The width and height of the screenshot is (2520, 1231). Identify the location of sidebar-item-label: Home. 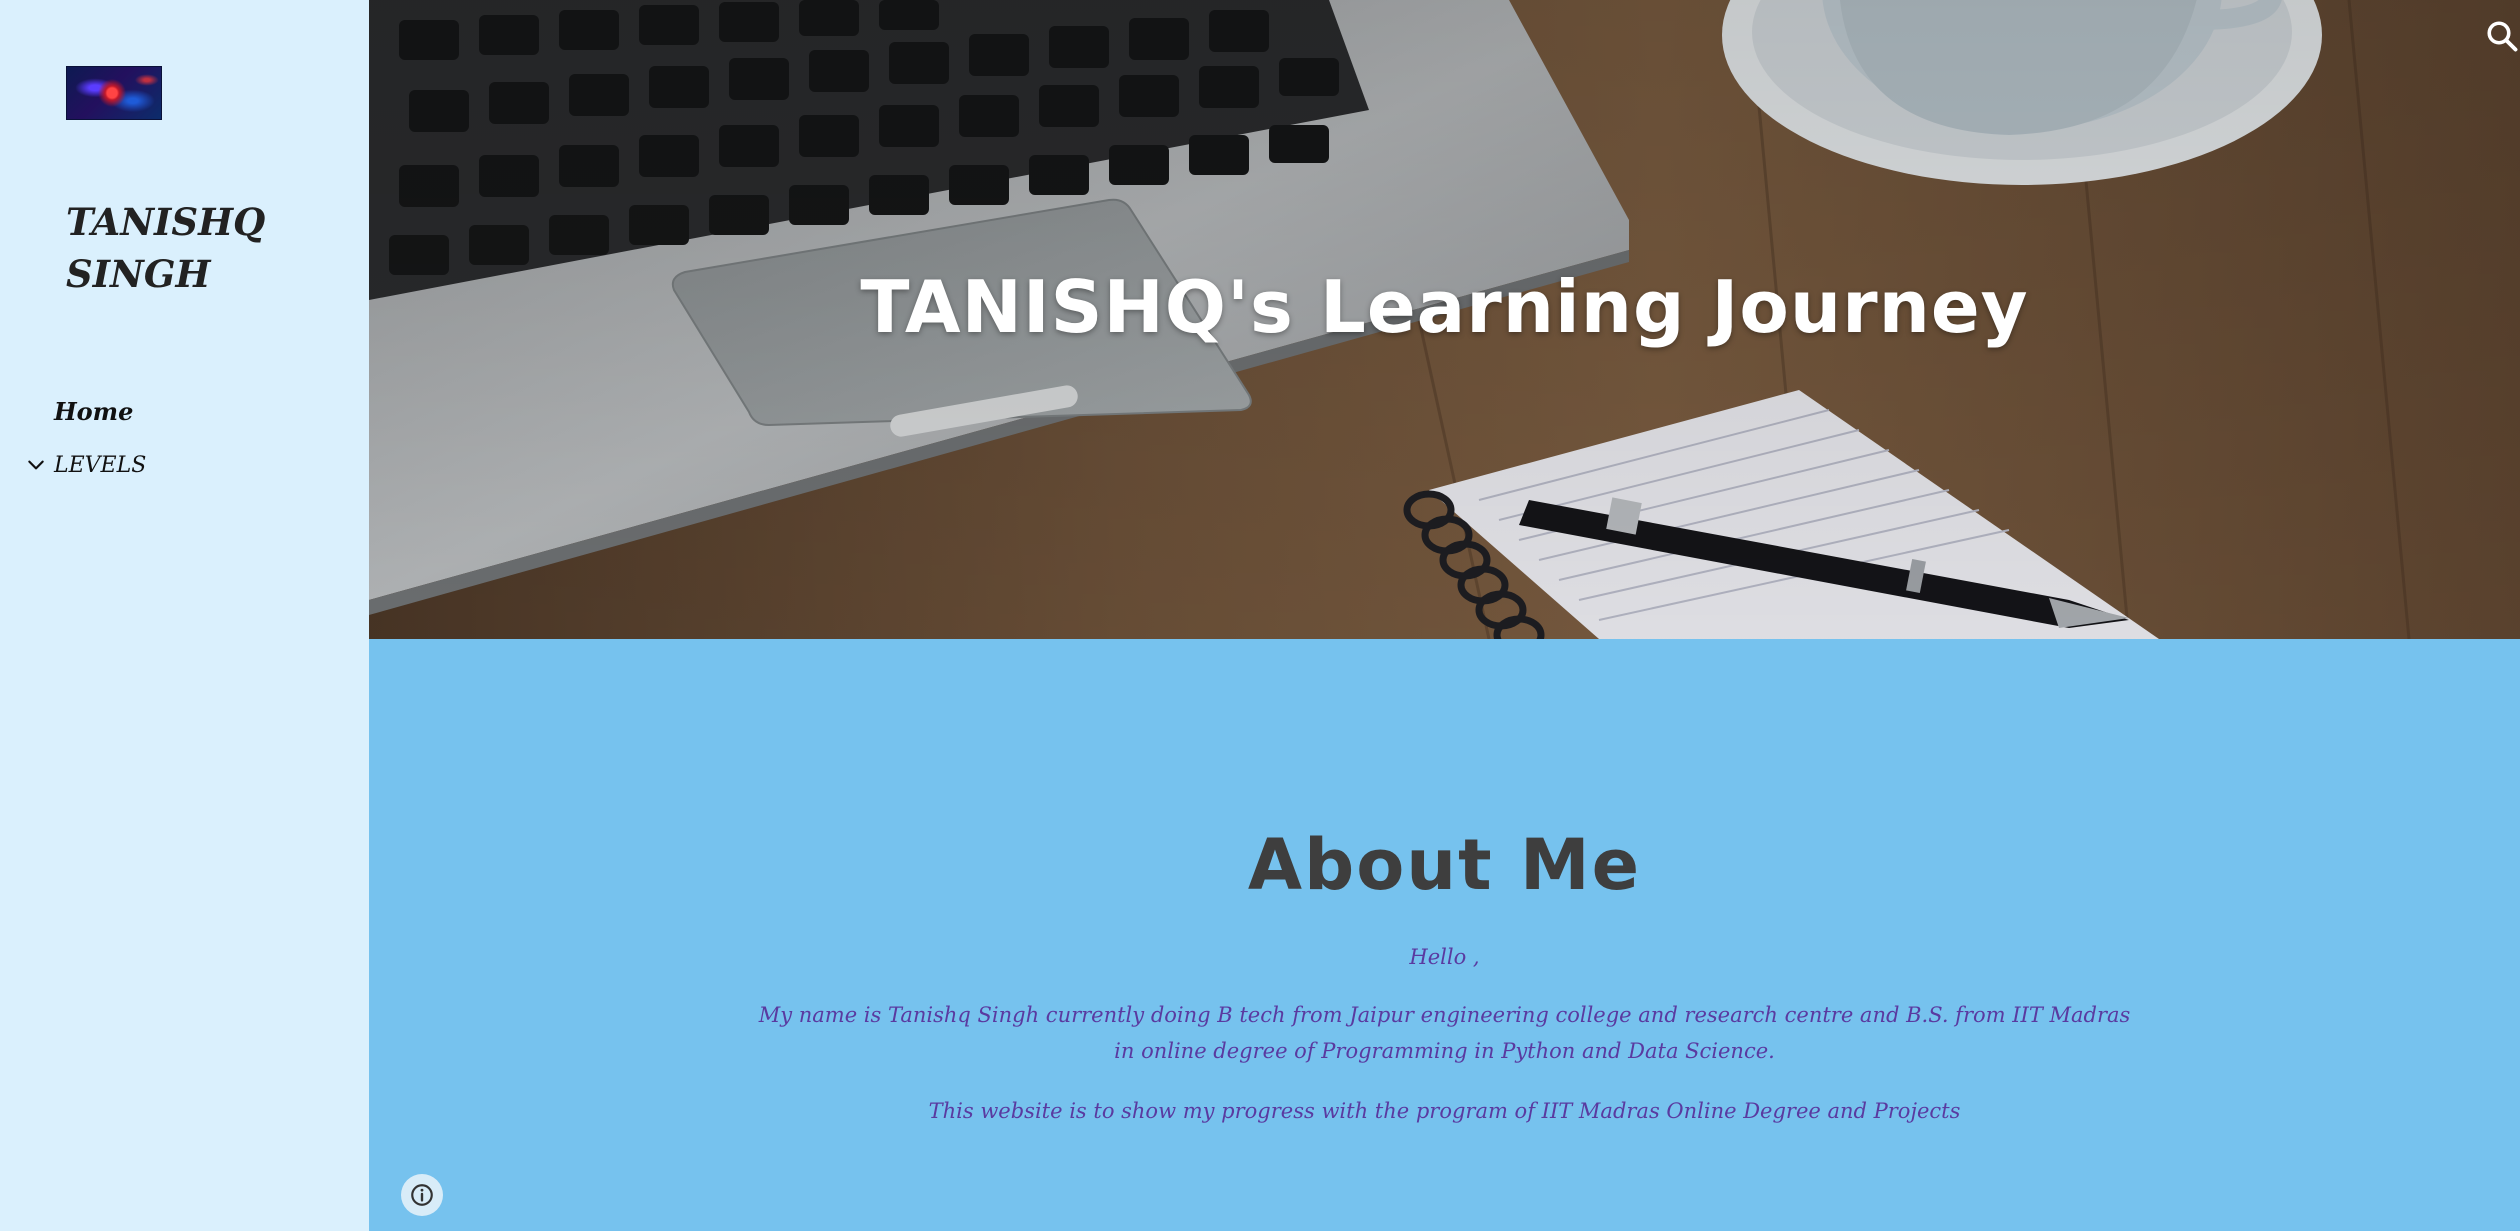
(94, 411).